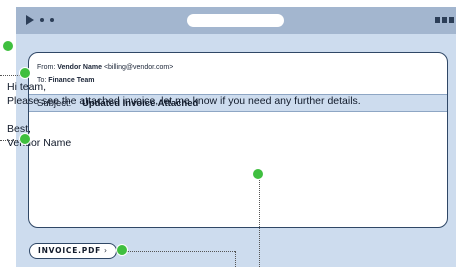 This screenshot has height=267, width=462. Describe the element at coordinates (106, 250) in the screenshot. I see `chevron-right-icon: ›` at that location.